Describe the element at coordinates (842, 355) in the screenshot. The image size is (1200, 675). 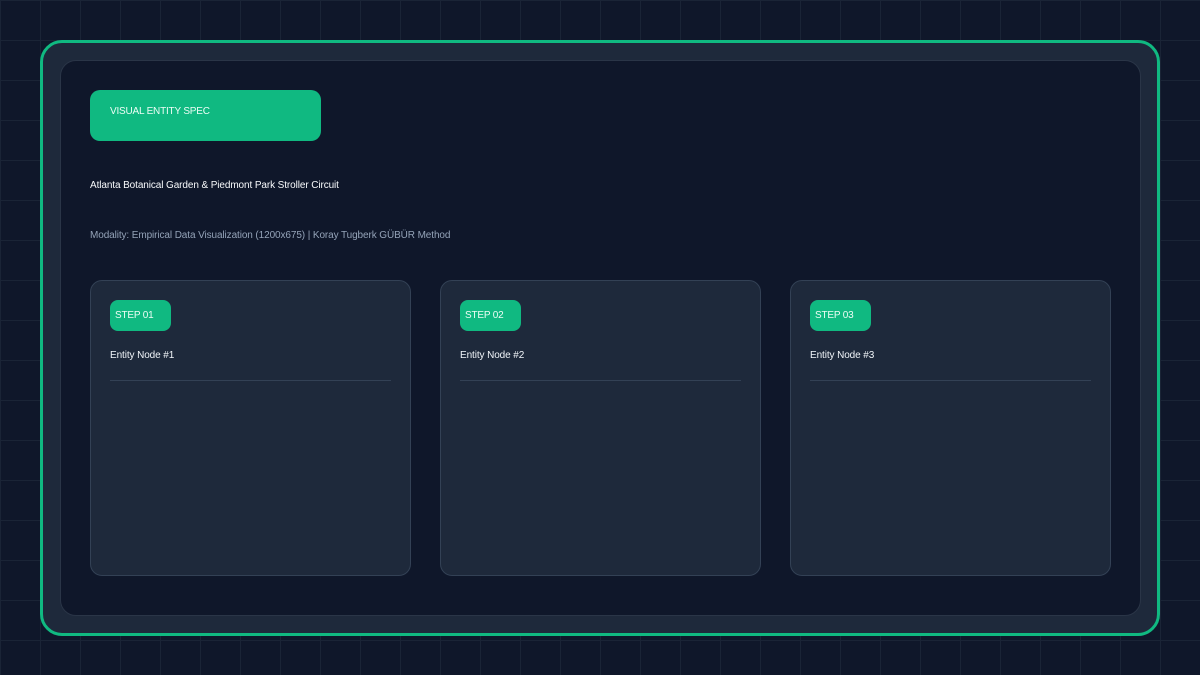
I see `entity-node-label-3: Entity Node #3` at that location.